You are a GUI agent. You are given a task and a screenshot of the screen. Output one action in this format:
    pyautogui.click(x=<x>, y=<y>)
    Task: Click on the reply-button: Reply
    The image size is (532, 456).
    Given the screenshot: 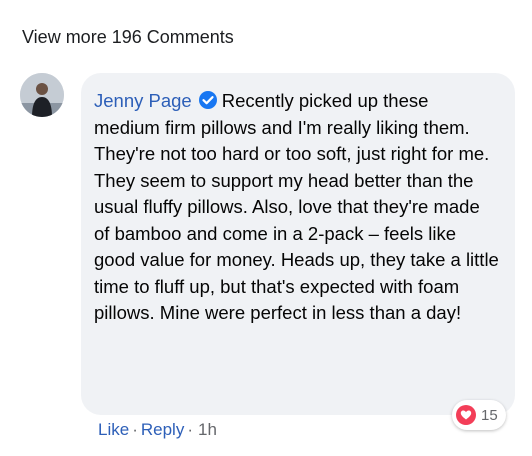 What is the action you would take?
    pyautogui.click(x=162, y=429)
    